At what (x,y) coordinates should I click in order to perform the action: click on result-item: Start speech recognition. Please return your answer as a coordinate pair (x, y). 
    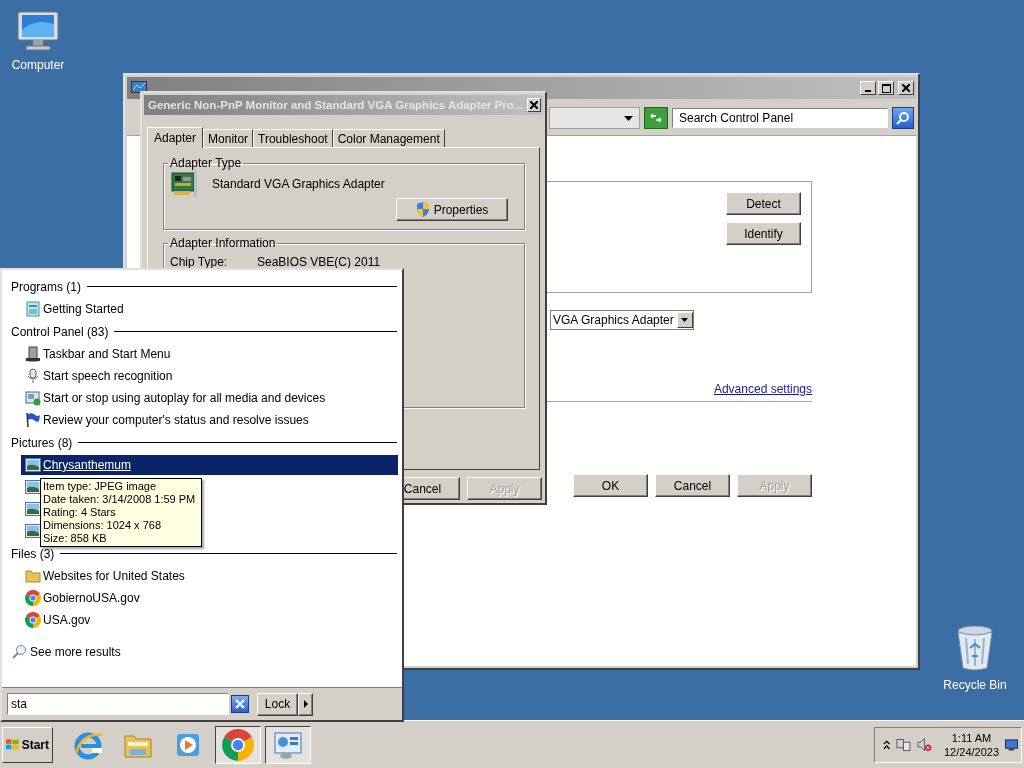
    Looking at the image, I should click on (98, 376).